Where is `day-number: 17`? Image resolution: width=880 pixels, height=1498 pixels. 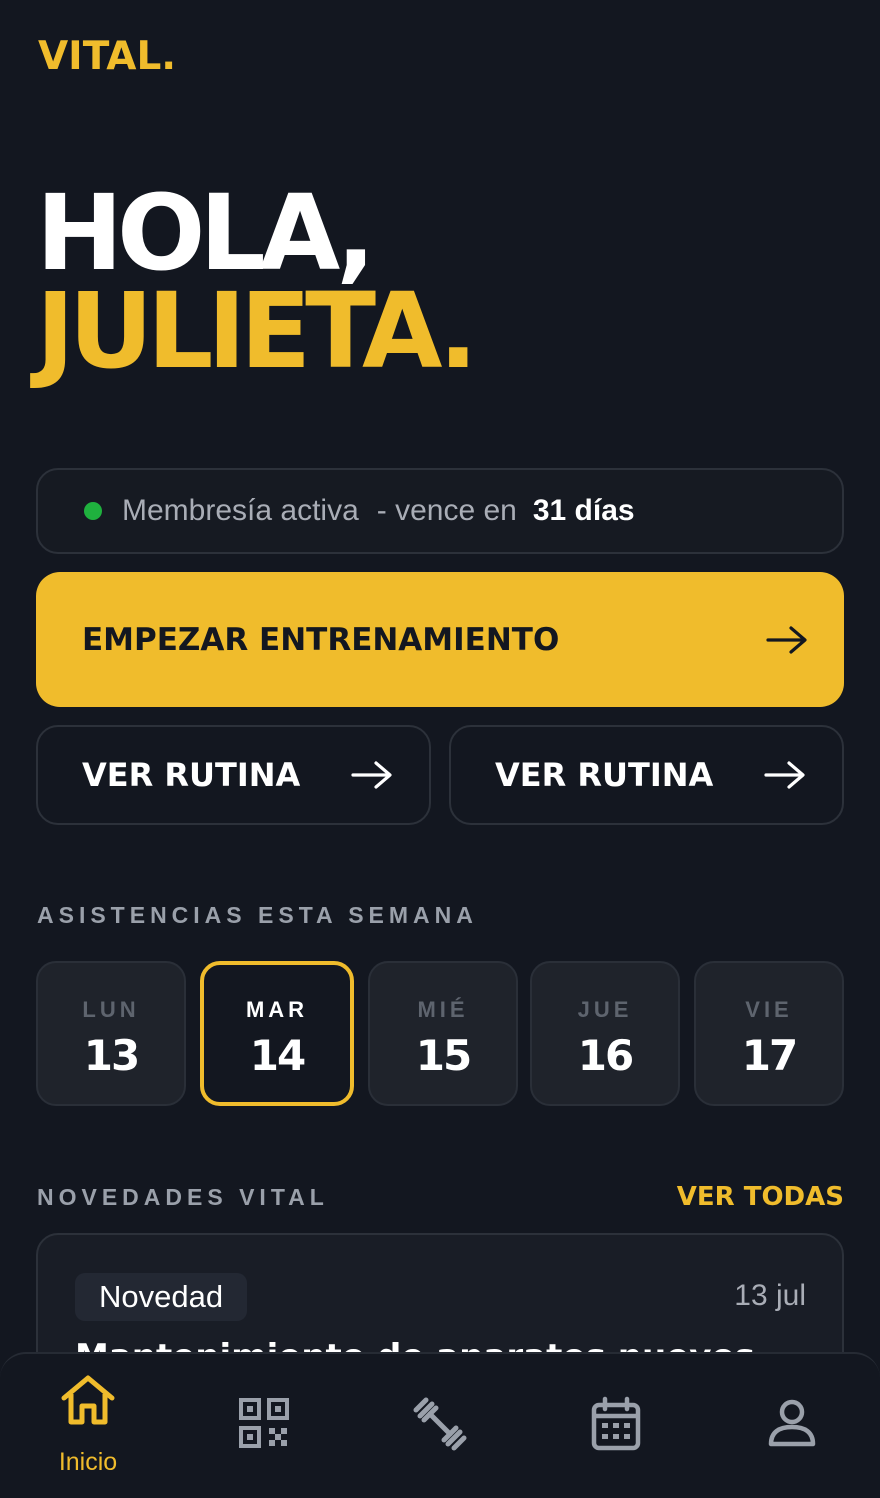 day-number: 17 is located at coordinates (769, 1055).